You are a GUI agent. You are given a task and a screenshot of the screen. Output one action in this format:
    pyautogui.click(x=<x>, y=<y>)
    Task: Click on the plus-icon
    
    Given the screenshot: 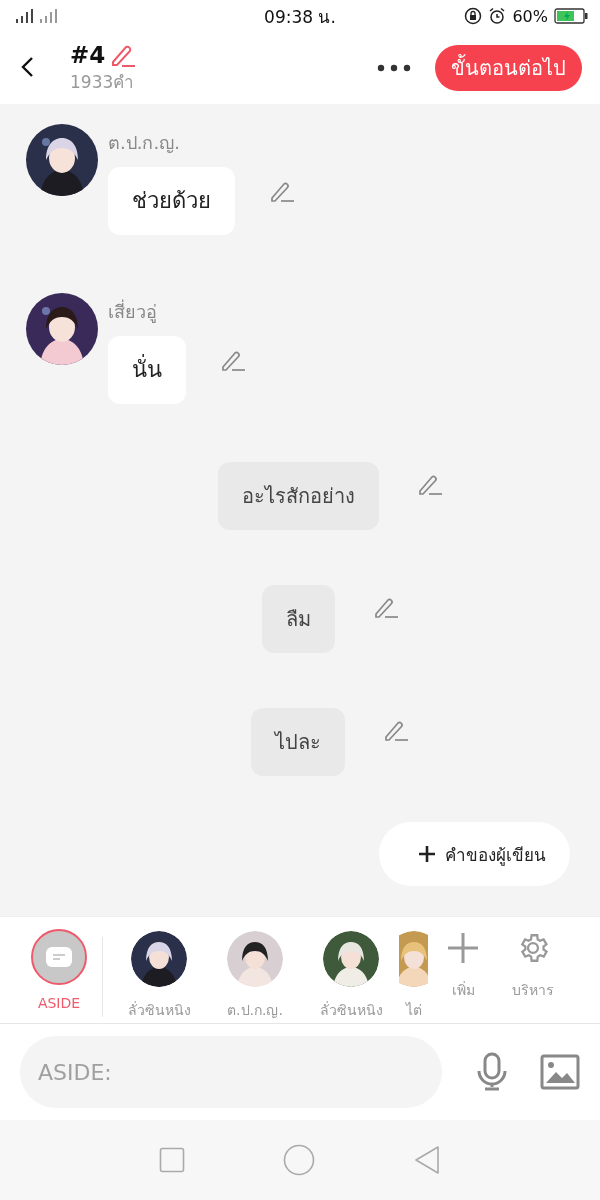 What is the action you would take?
    pyautogui.click(x=427, y=854)
    